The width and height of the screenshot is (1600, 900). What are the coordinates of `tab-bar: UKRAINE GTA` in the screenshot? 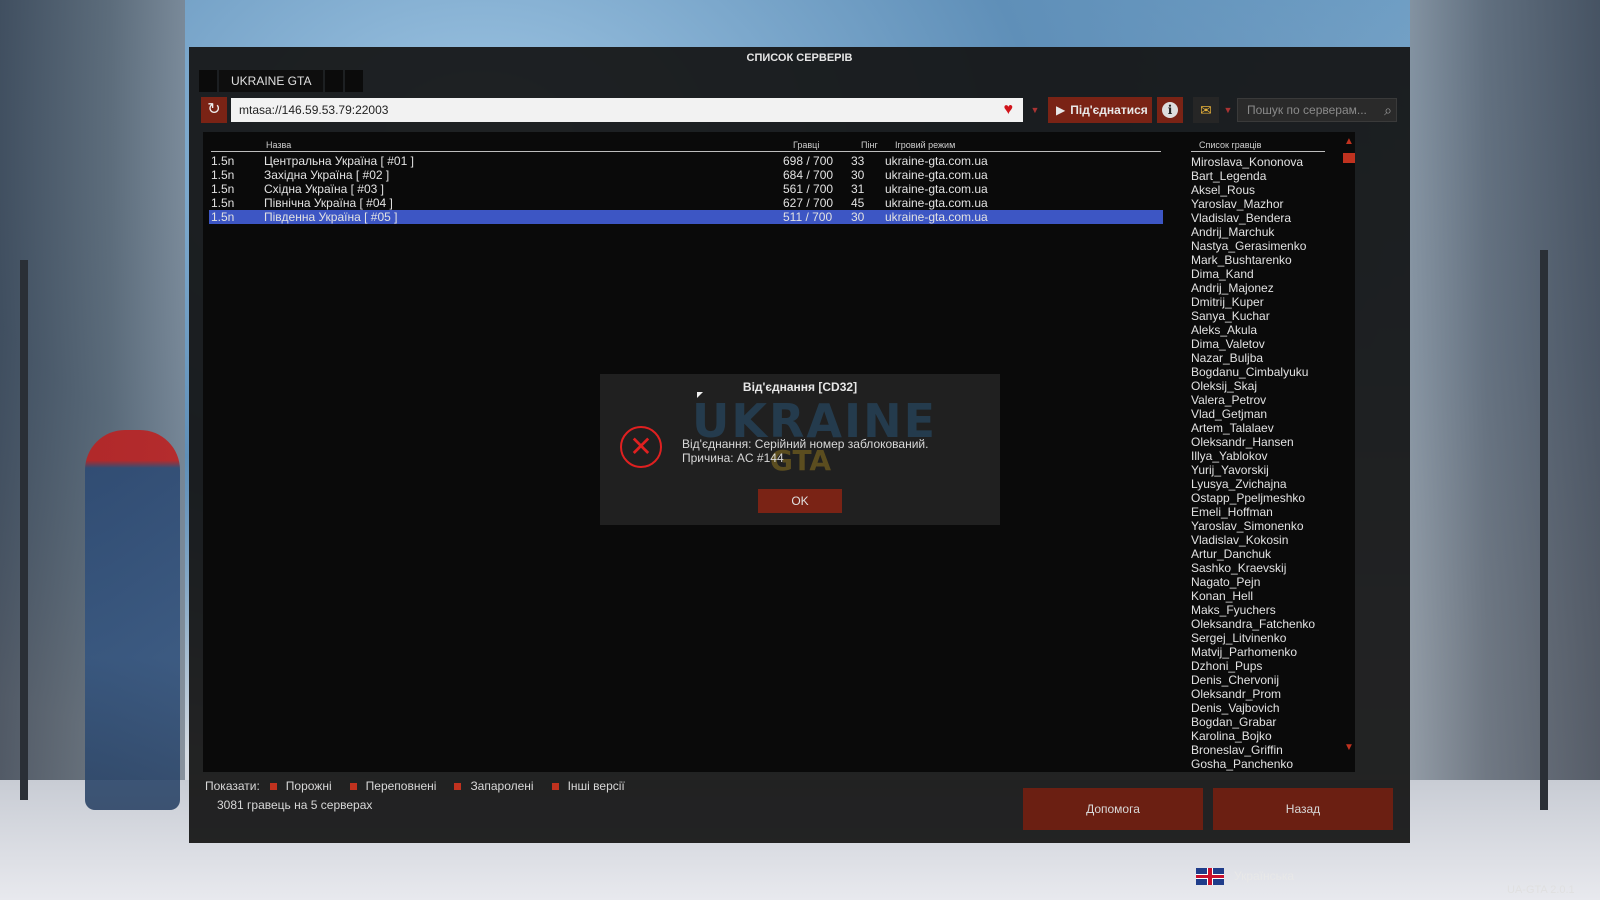 It's located at (282, 81).